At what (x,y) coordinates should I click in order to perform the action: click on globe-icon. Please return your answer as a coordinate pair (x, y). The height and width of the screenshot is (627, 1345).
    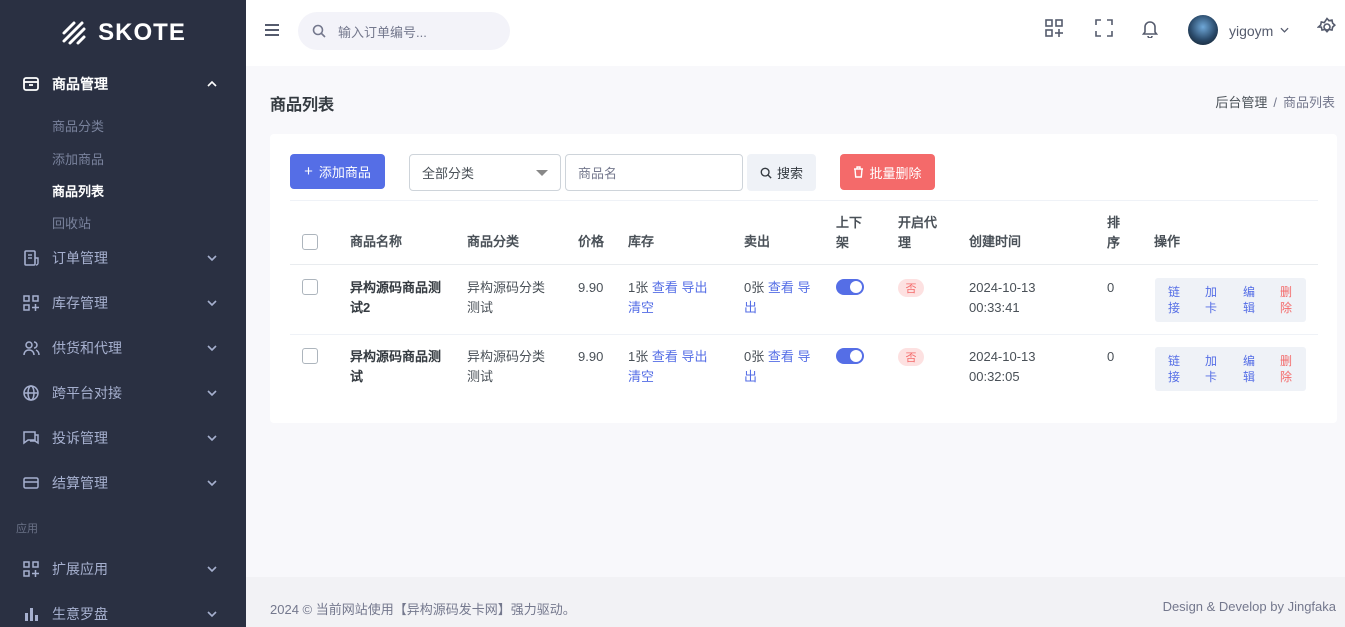
    Looking at the image, I should click on (31, 393).